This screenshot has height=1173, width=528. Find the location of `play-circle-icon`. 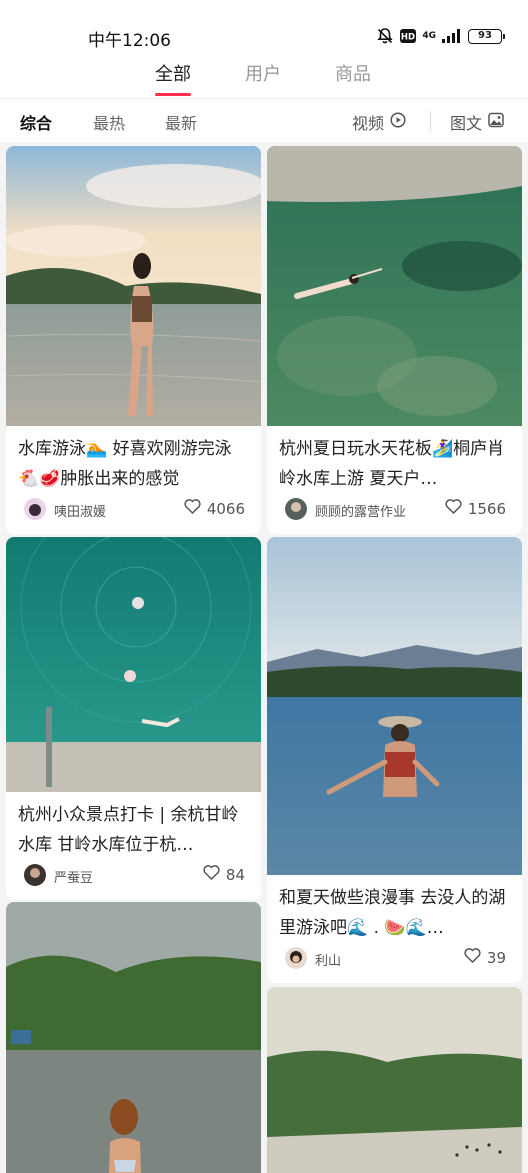

play-circle-icon is located at coordinates (398, 122).